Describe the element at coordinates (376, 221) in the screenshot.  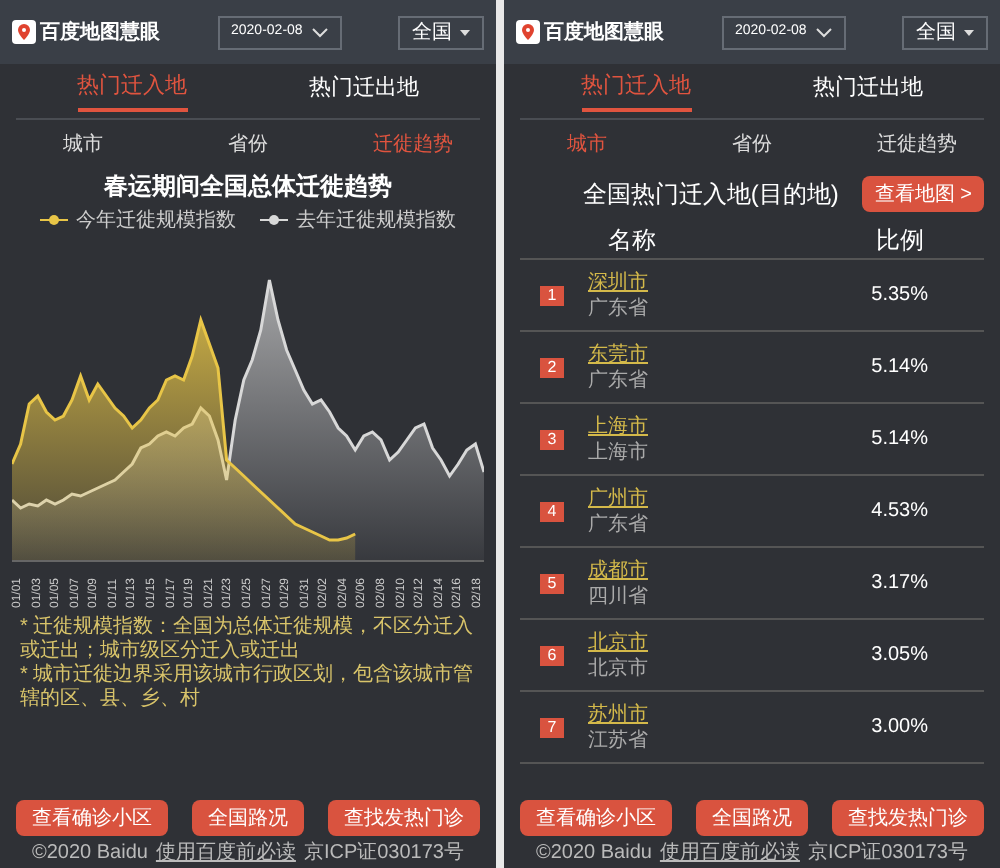
I see `legend-label: 去年迁徙规模指数` at that location.